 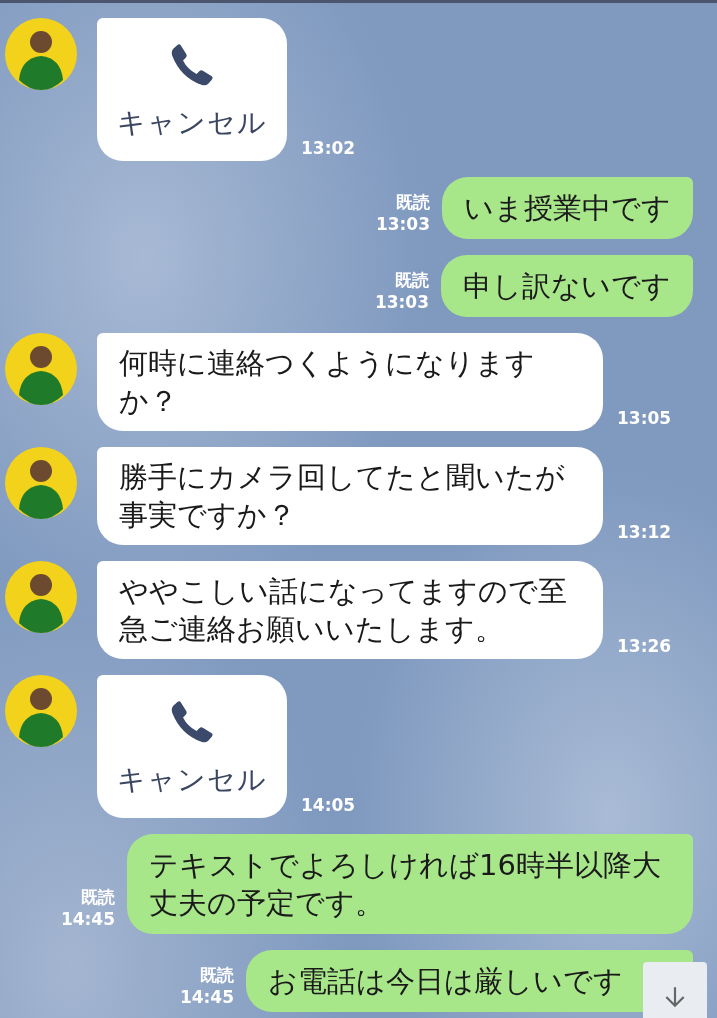 What do you see at coordinates (675, 990) in the screenshot?
I see `scroll-down-button` at bounding box center [675, 990].